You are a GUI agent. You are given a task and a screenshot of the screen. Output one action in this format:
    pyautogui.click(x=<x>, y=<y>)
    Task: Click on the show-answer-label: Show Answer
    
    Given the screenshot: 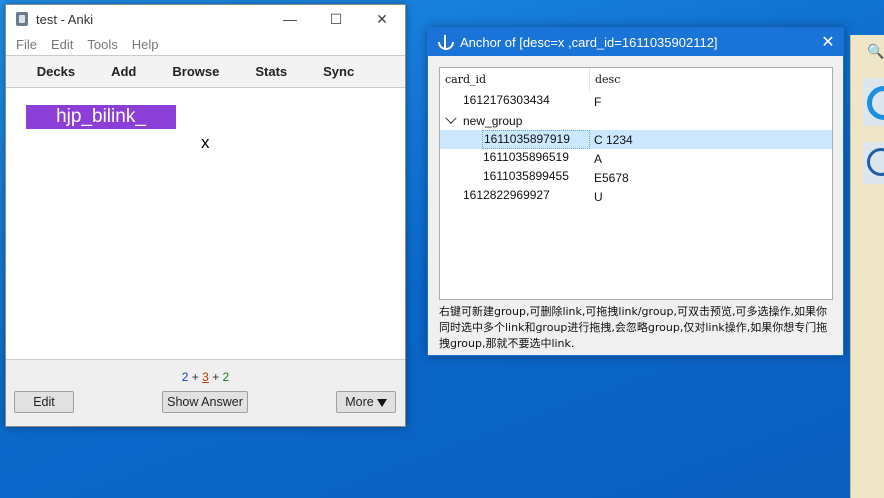 What is the action you would take?
    pyautogui.click(x=205, y=402)
    